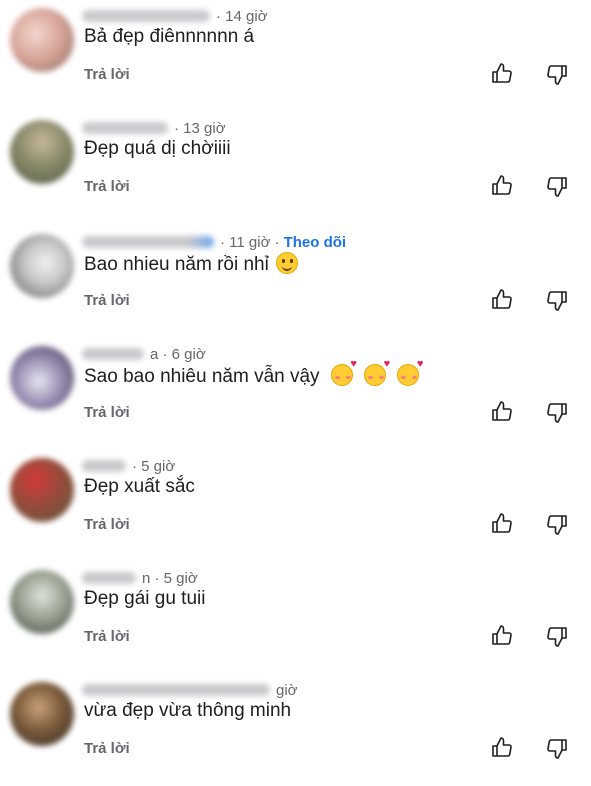 The width and height of the screenshot is (591, 786). I want to click on comment-item: n · 5 giờ Đẹp gái gu tuii Trả lời, so click(295, 618).